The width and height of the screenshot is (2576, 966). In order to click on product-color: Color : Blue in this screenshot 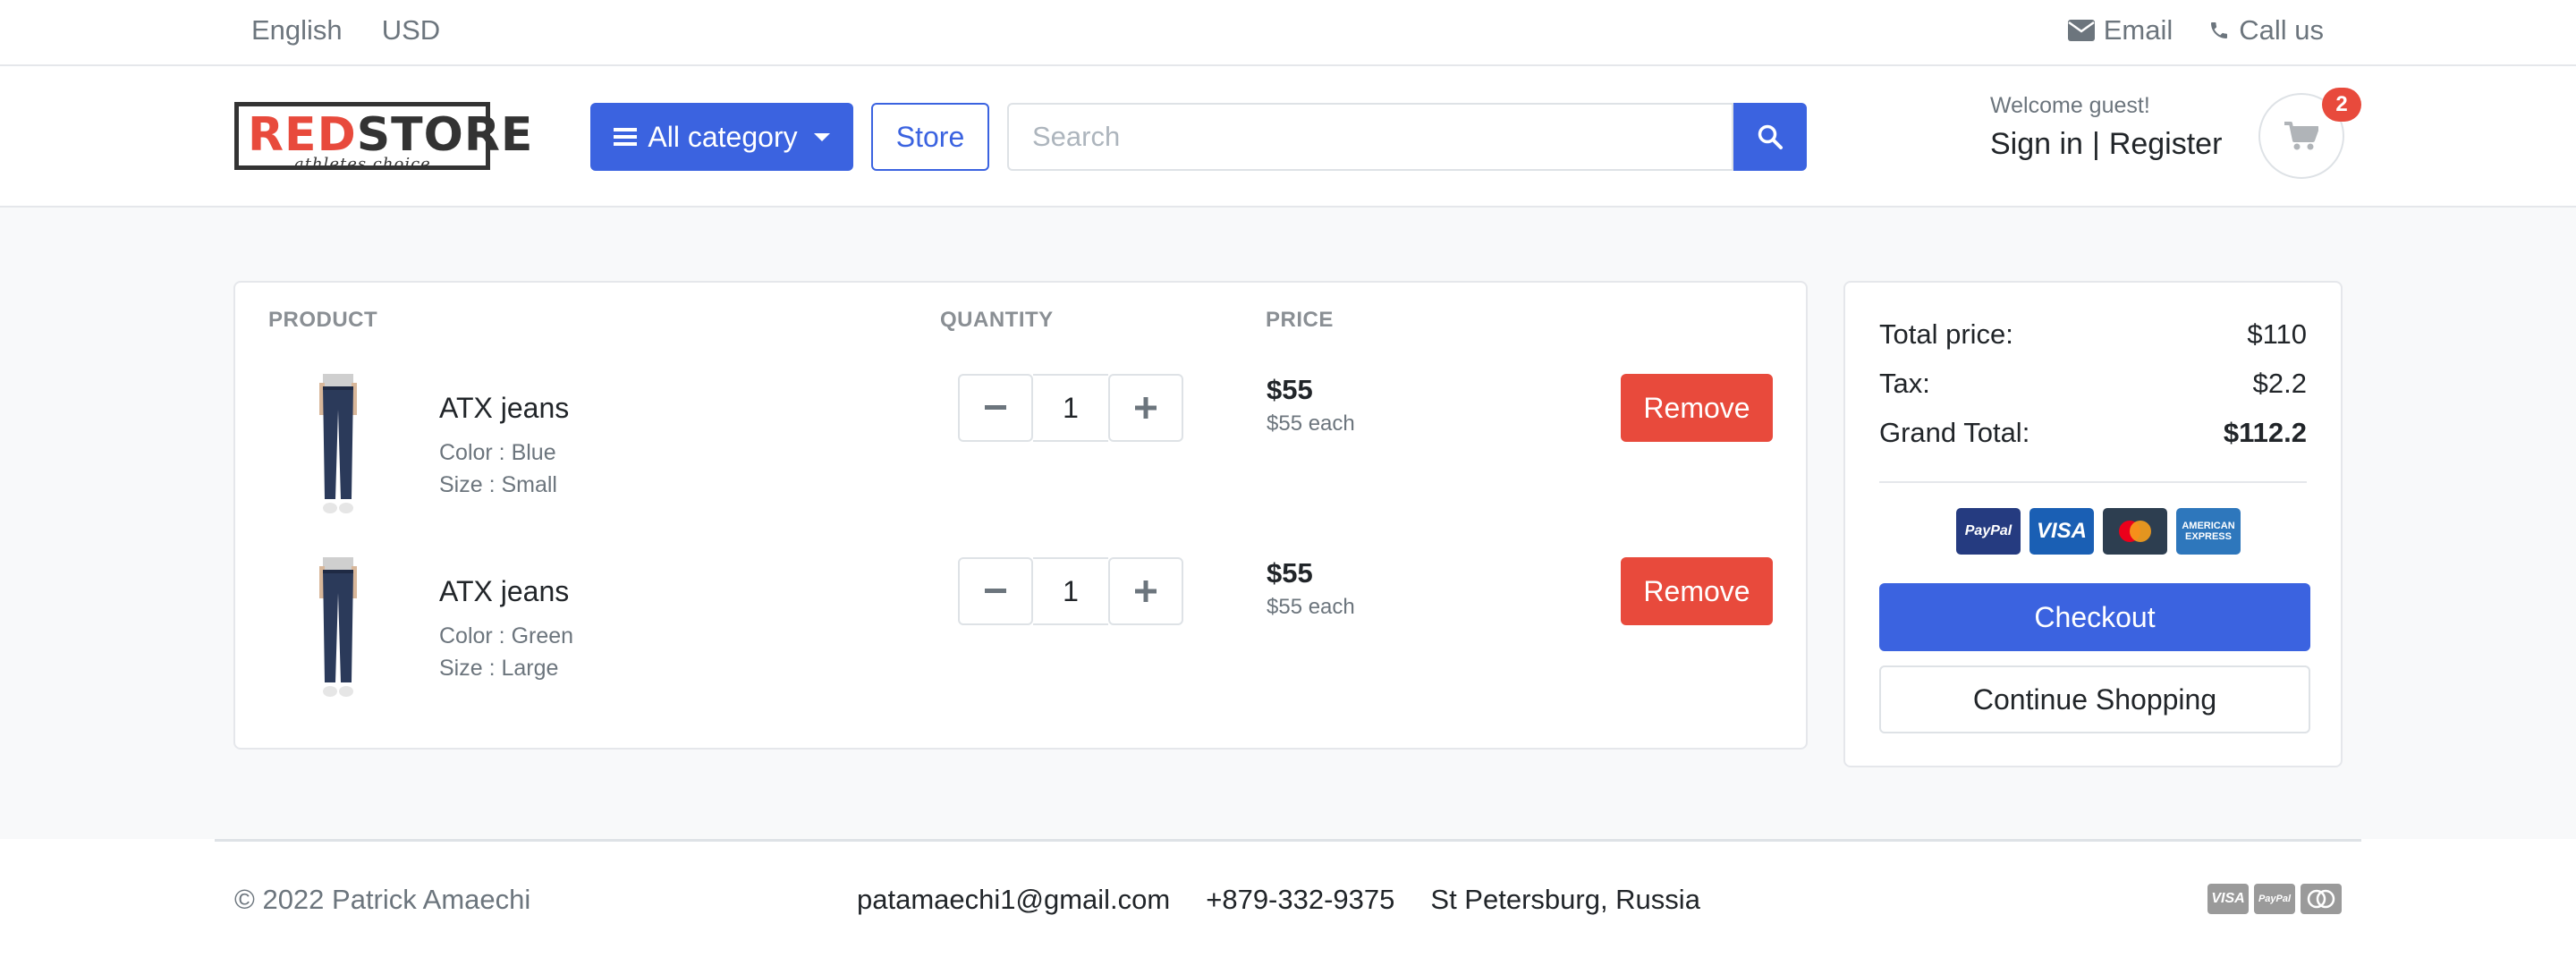, I will do `click(497, 452)`.